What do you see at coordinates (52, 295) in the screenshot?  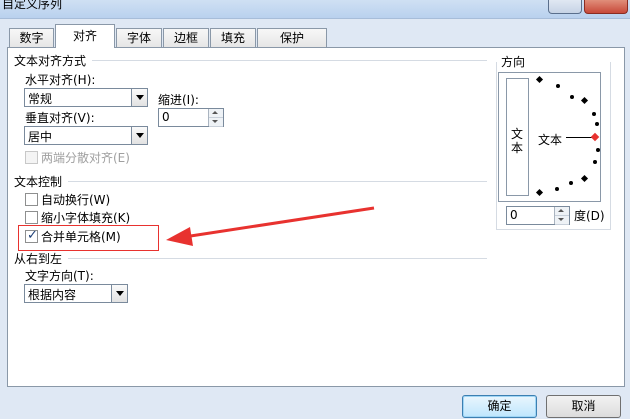 I see `text-direction-value: 根据内容` at bounding box center [52, 295].